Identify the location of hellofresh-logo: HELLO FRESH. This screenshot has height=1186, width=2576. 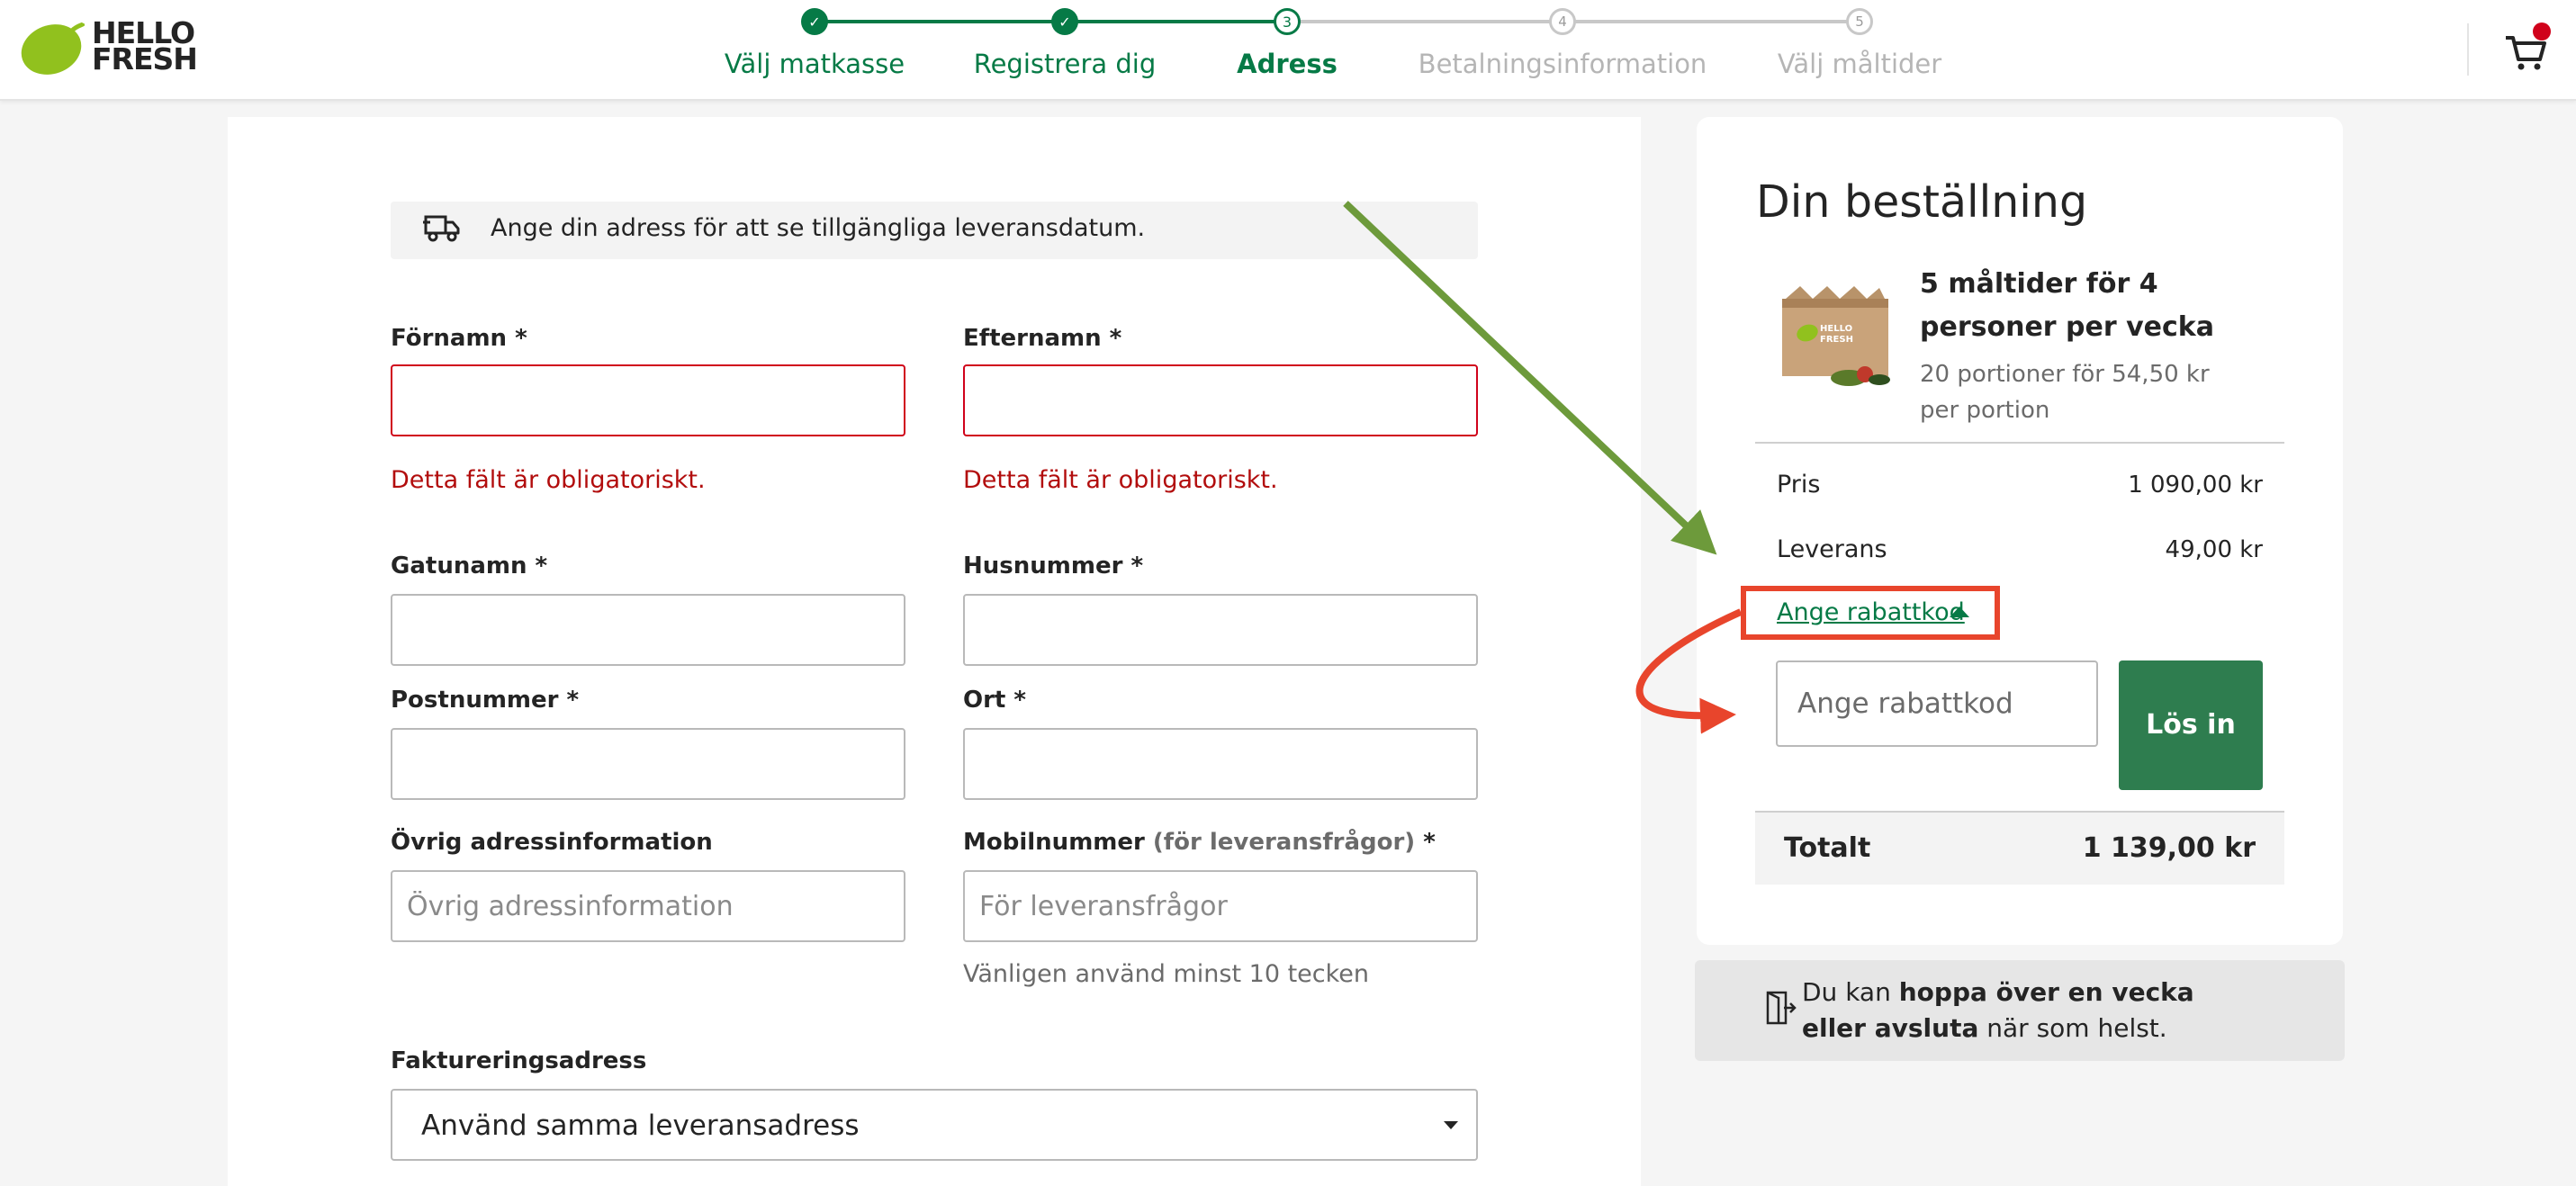
(108, 47).